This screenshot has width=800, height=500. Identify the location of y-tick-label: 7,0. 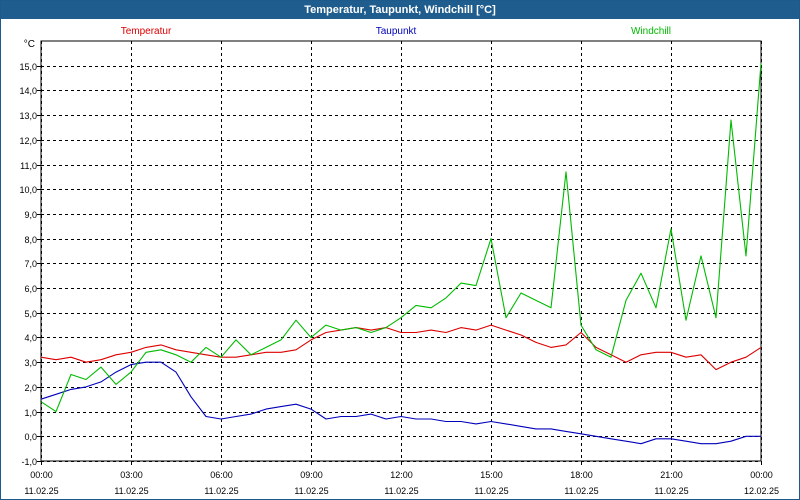
(30, 264).